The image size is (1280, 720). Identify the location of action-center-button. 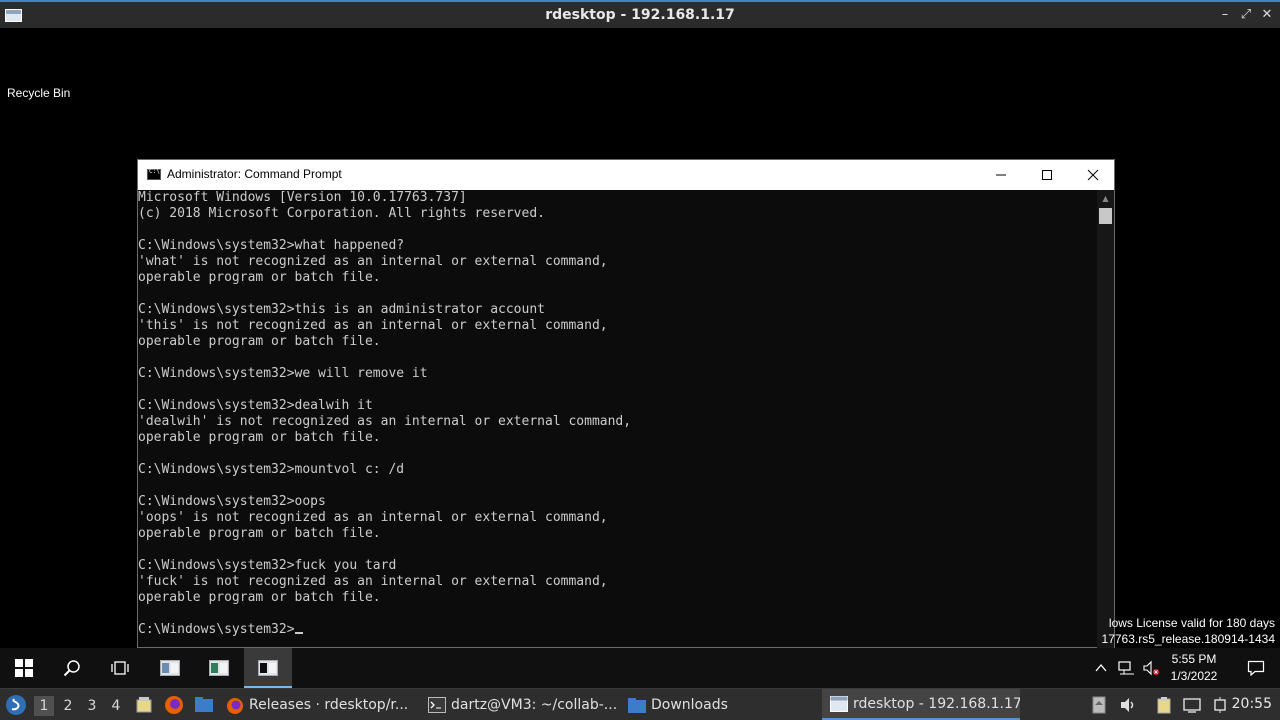
(1256, 668).